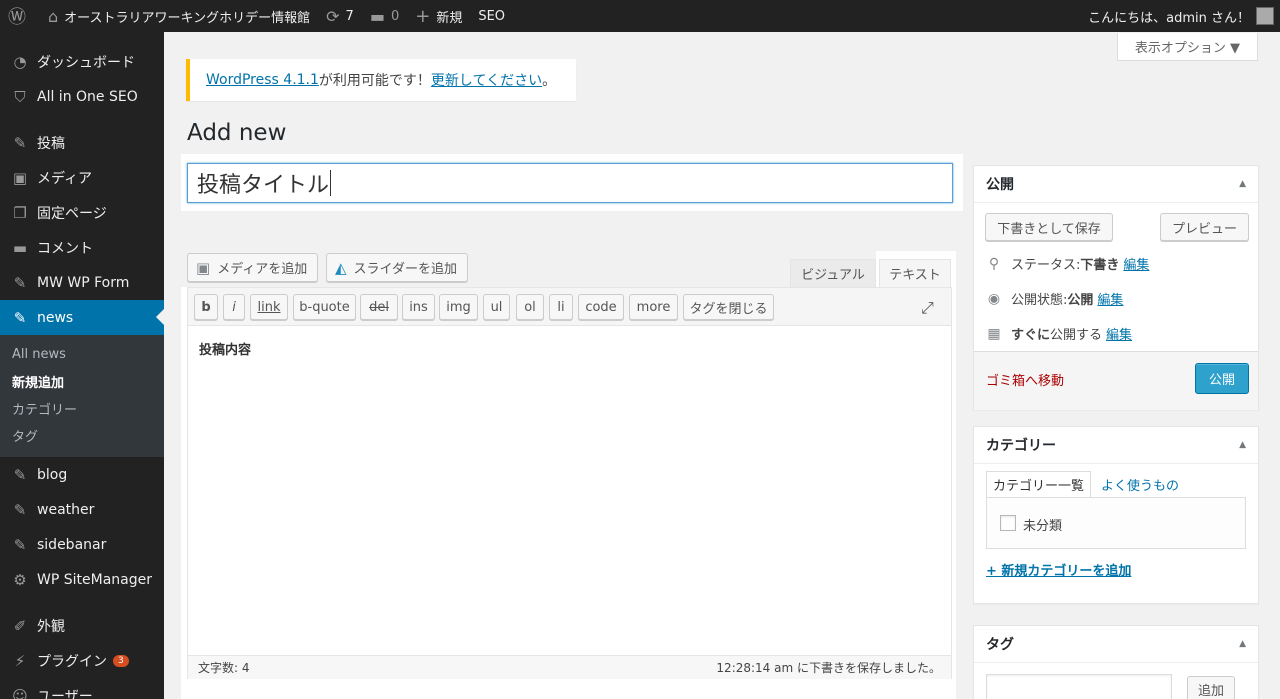 The image size is (1280, 699). I want to click on wordpress-version-link: WordPress 4.1.1, so click(262, 80).